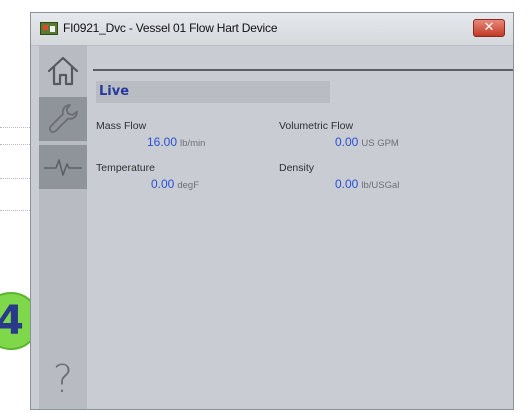 Image resolution: width=529 pixels, height=413 pixels. What do you see at coordinates (163, 184) in the screenshot?
I see `temperature-value: 0.00` at bounding box center [163, 184].